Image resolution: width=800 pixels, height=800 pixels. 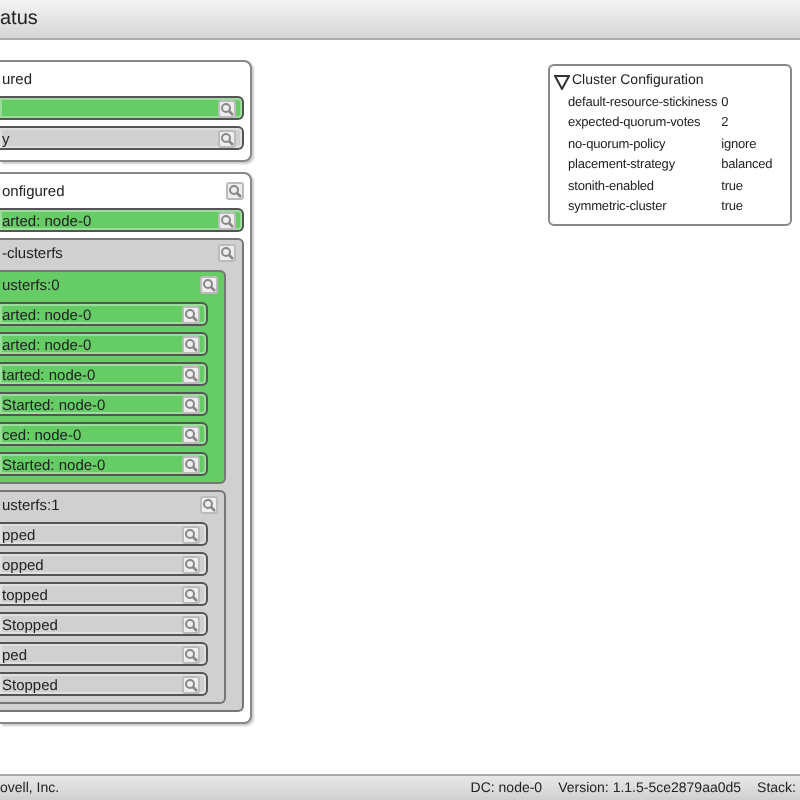 What do you see at coordinates (562, 81) in the screenshot?
I see `collapse-toggle-icon` at bounding box center [562, 81].